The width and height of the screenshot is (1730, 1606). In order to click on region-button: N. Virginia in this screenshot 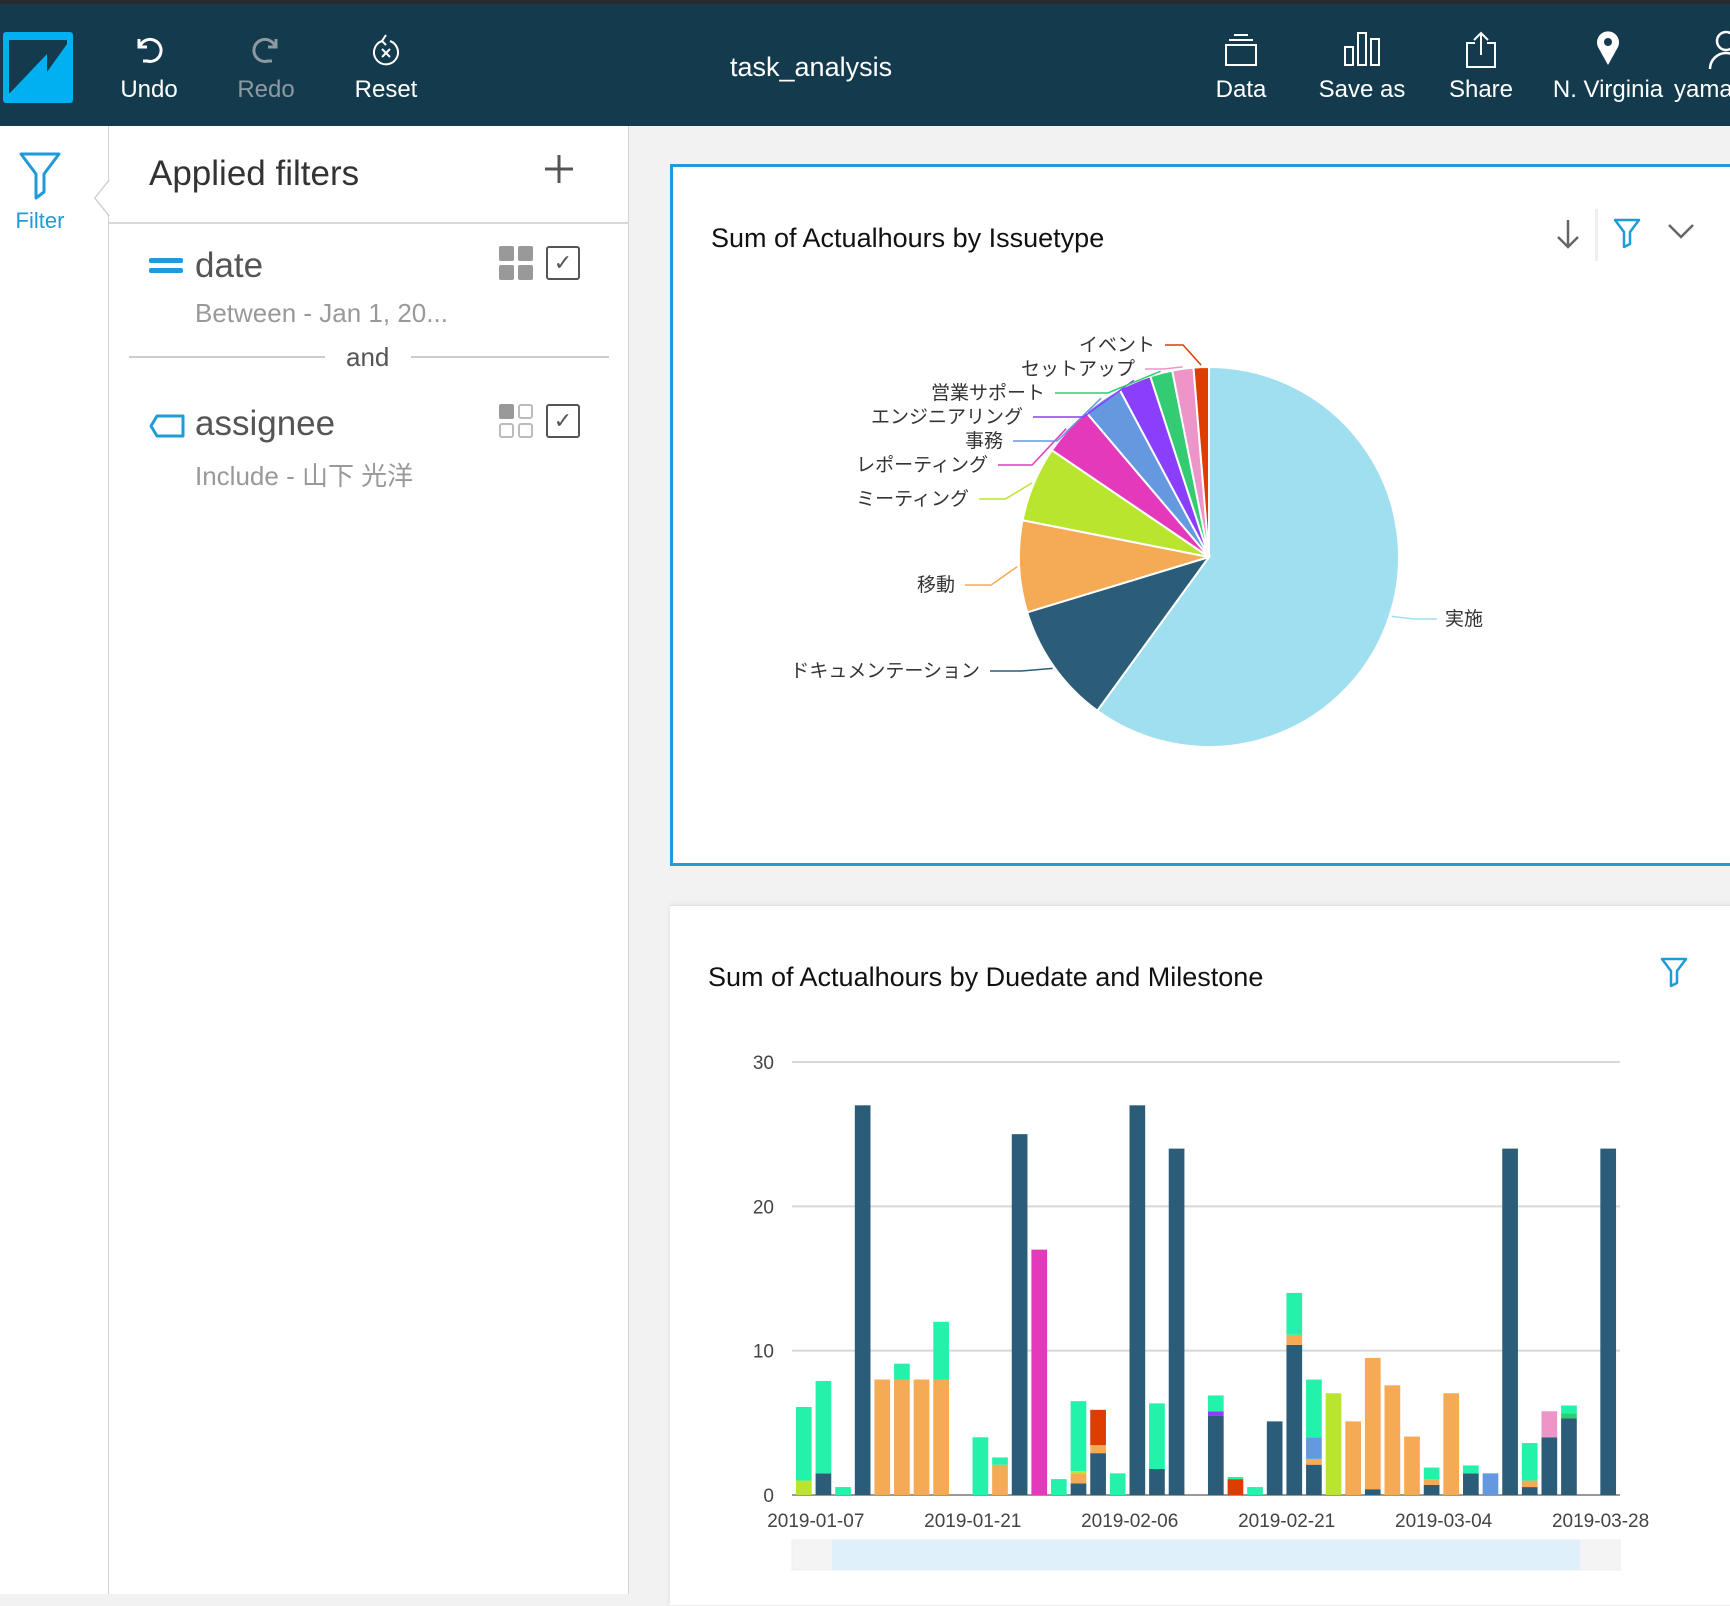, I will do `click(1608, 66)`.